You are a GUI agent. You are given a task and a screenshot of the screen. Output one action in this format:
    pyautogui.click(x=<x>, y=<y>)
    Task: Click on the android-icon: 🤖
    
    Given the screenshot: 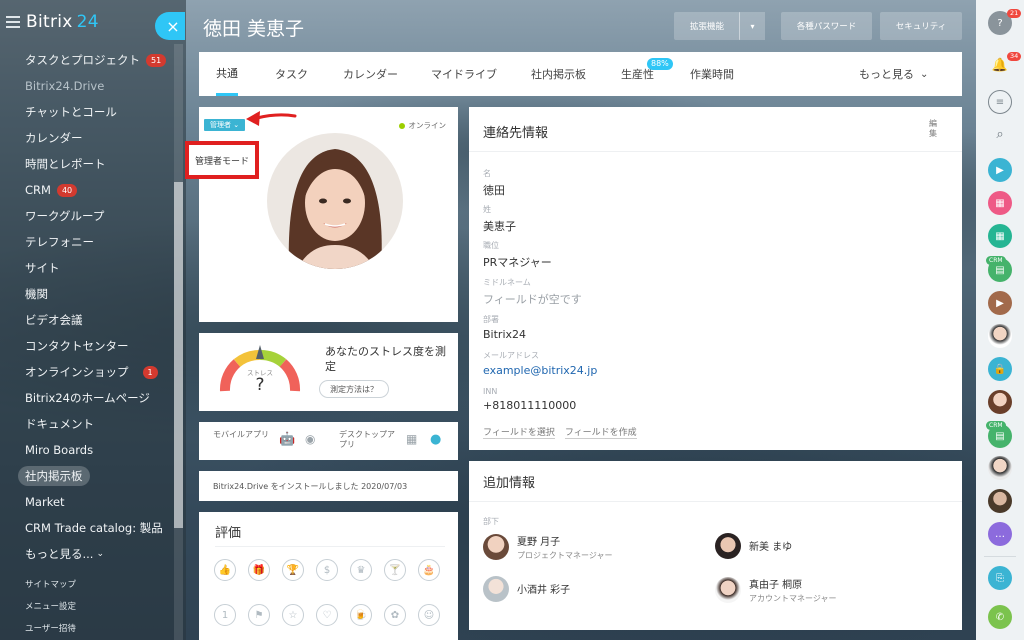 What is the action you would take?
    pyautogui.click(x=287, y=439)
    